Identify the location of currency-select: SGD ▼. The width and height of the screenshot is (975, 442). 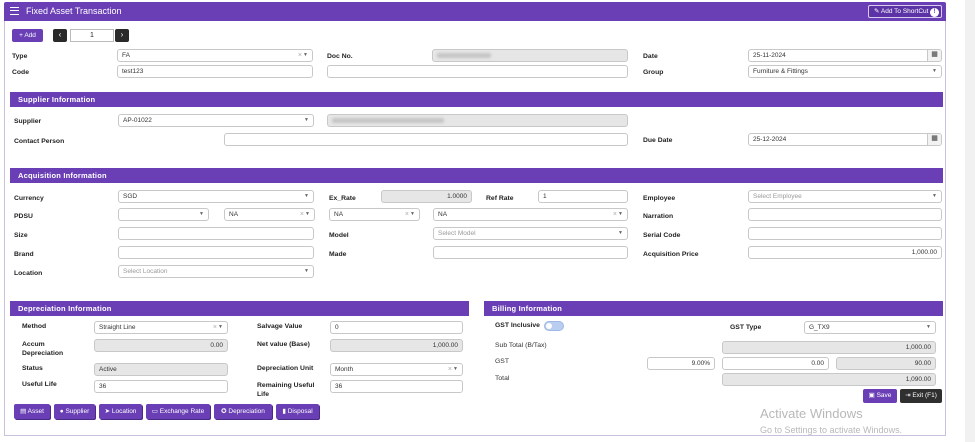
(216, 196).